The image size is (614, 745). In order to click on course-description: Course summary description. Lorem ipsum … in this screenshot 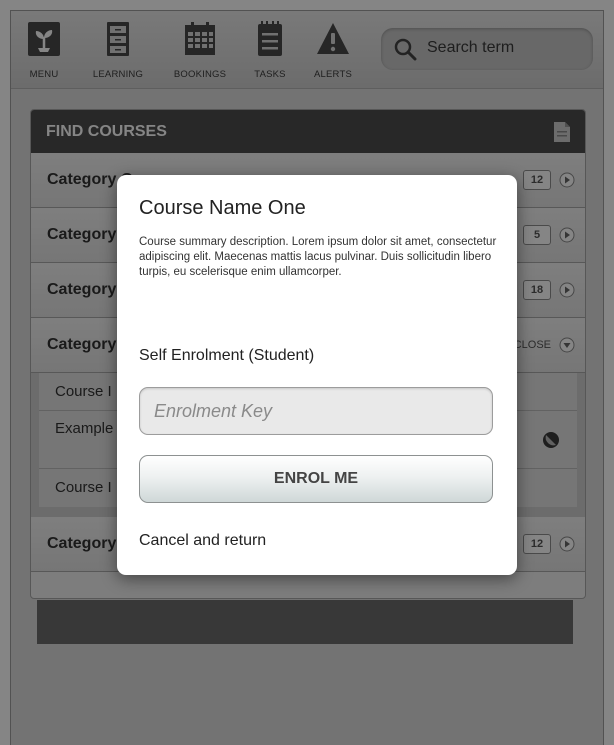, I will do `click(318, 257)`.